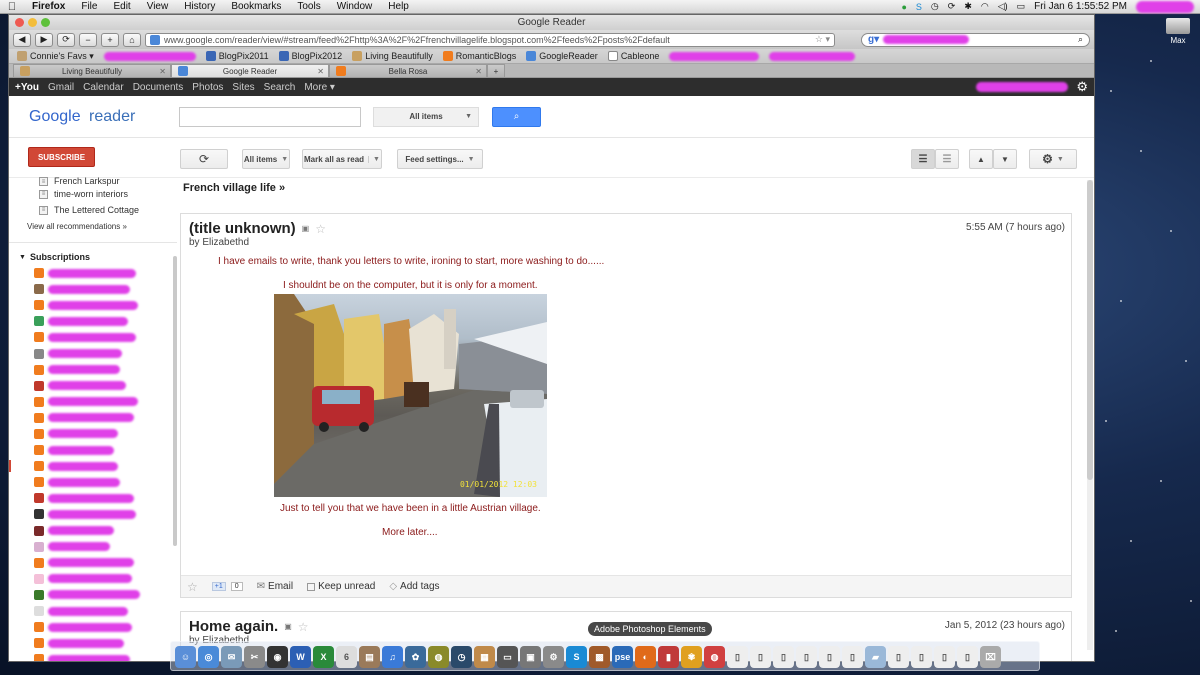 The height and width of the screenshot is (675, 1200). What do you see at coordinates (266, 159) in the screenshot?
I see `all-items-dropdown: All items ▼` at bounding box center [266, 159].